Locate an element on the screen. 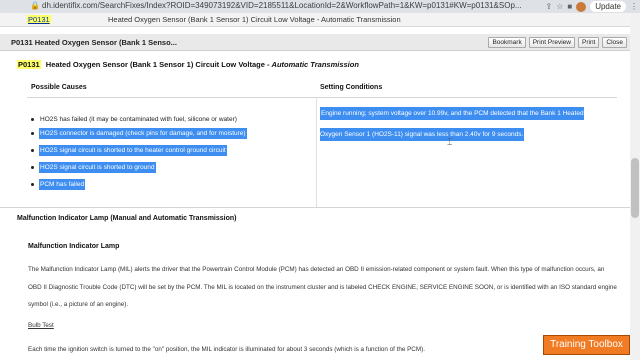 This screenshot has height=360, width=640. scrollbar is located at coordinates (635, 186).